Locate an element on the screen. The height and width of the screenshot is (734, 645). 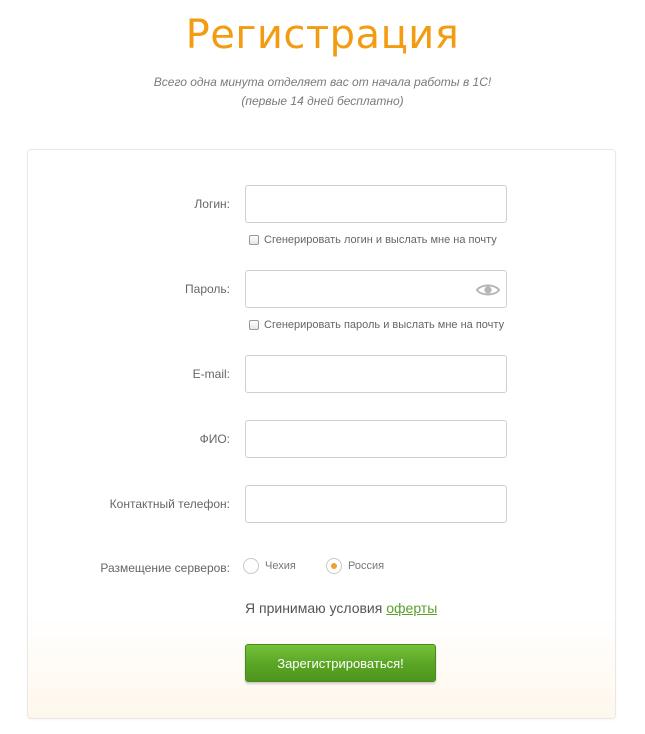
terms-acceptance: Я принимаю условия оферты is located at coordinates (341, 608).